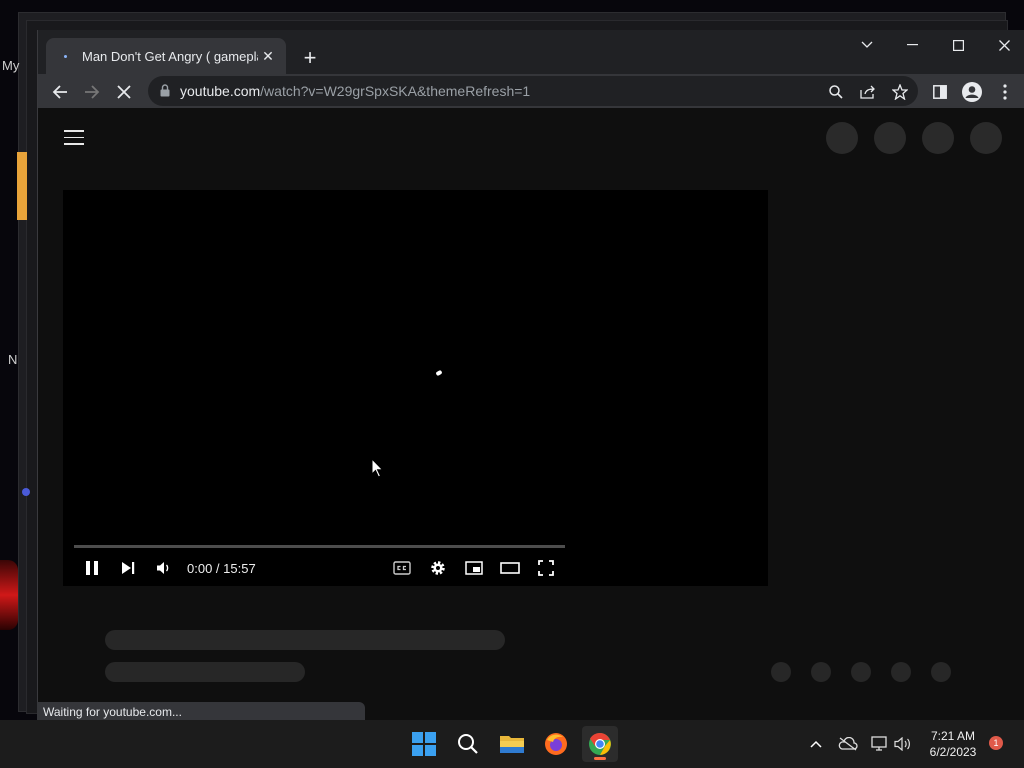 The image size is (1024, 768). What do you see at coordinates (996, 743) in the screenshot?
I see `notification-badge: 1` at bounding box center [996, 743].